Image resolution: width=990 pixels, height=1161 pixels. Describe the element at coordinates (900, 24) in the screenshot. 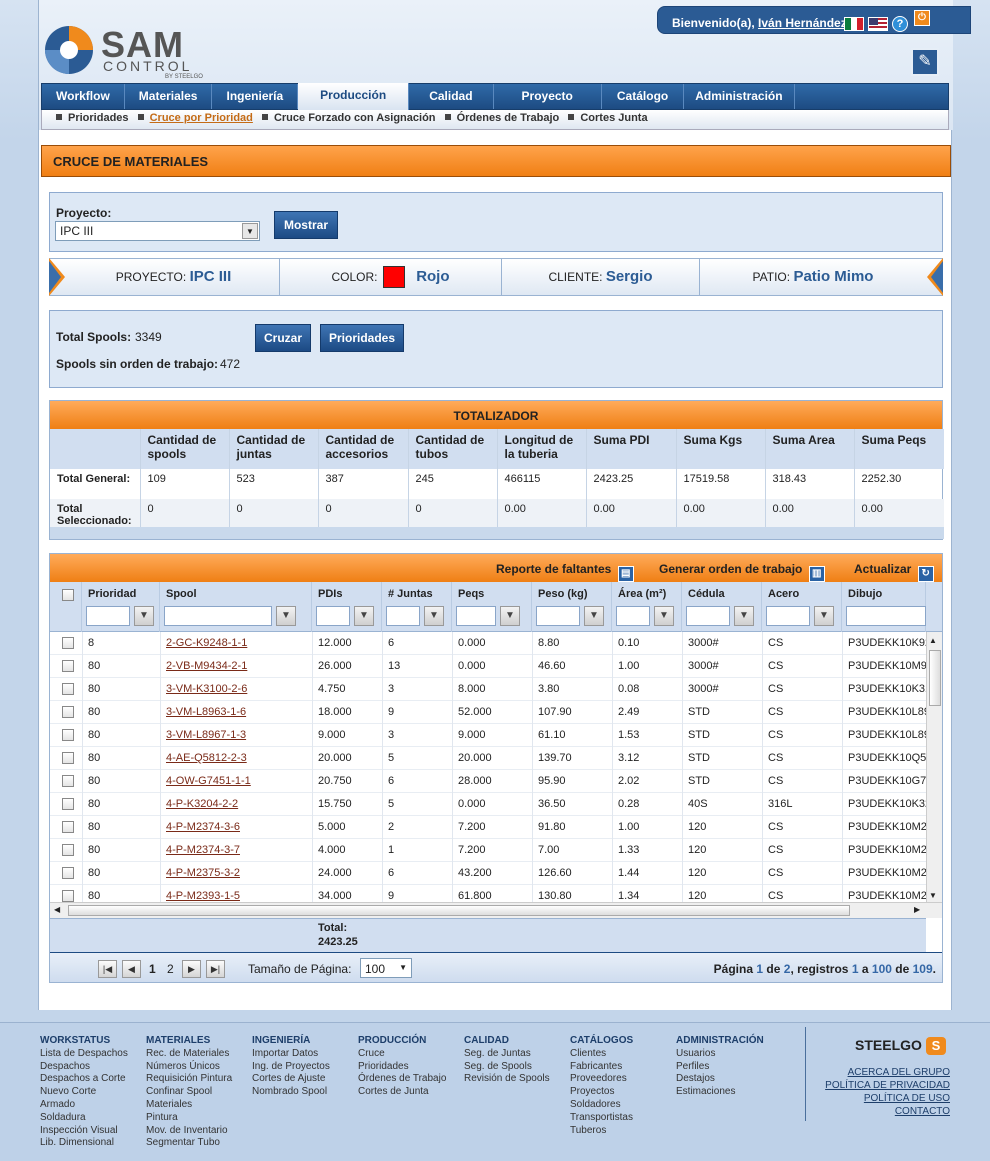

I see `help-icon: ?` at that location.